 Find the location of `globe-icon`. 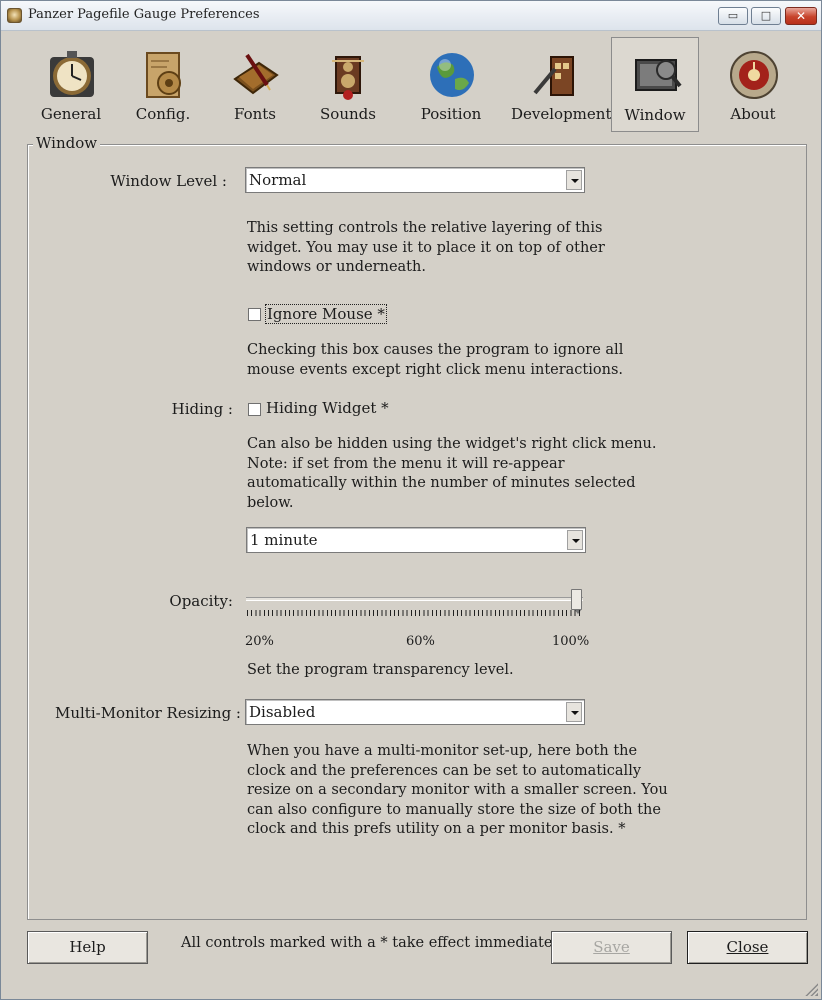

globe-icon is located at coordinates (452, 75).